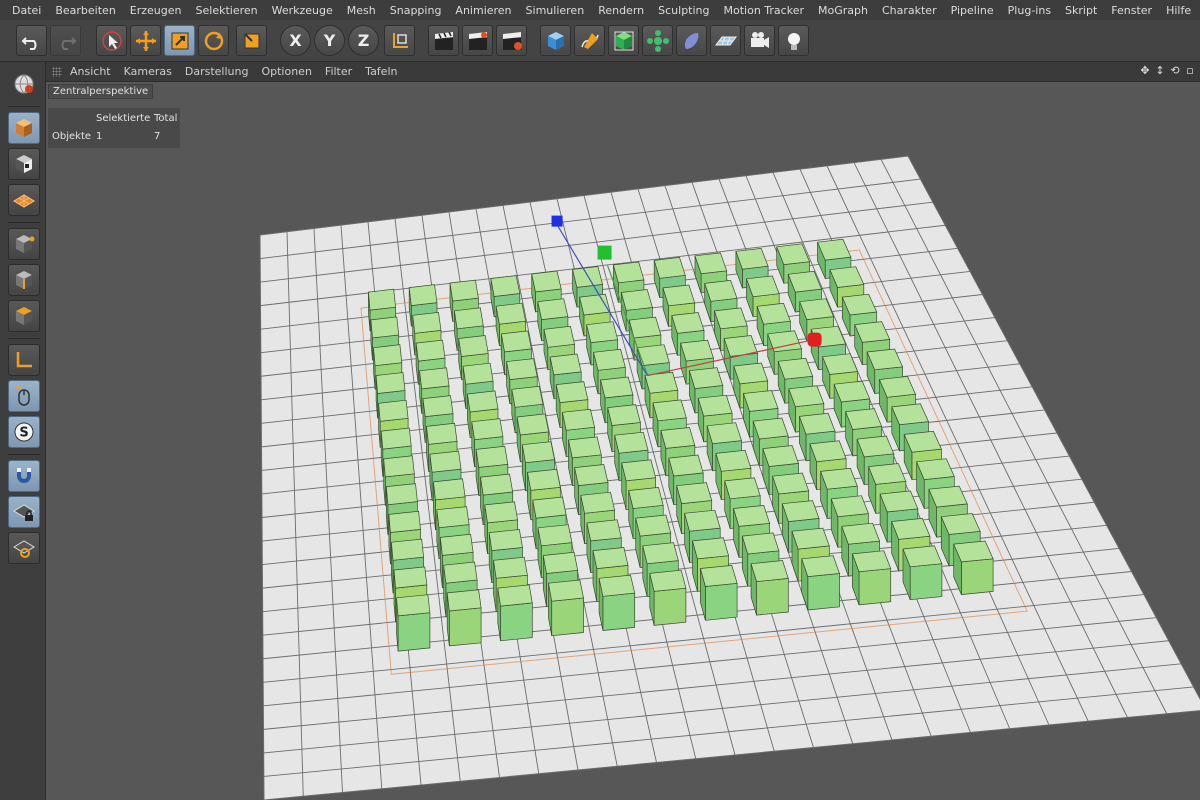 The width and height of the screenshot is (1200, 800). Describe the element at coordinates (24, 476) in the screenshot. I see `snapping-button` at that location.